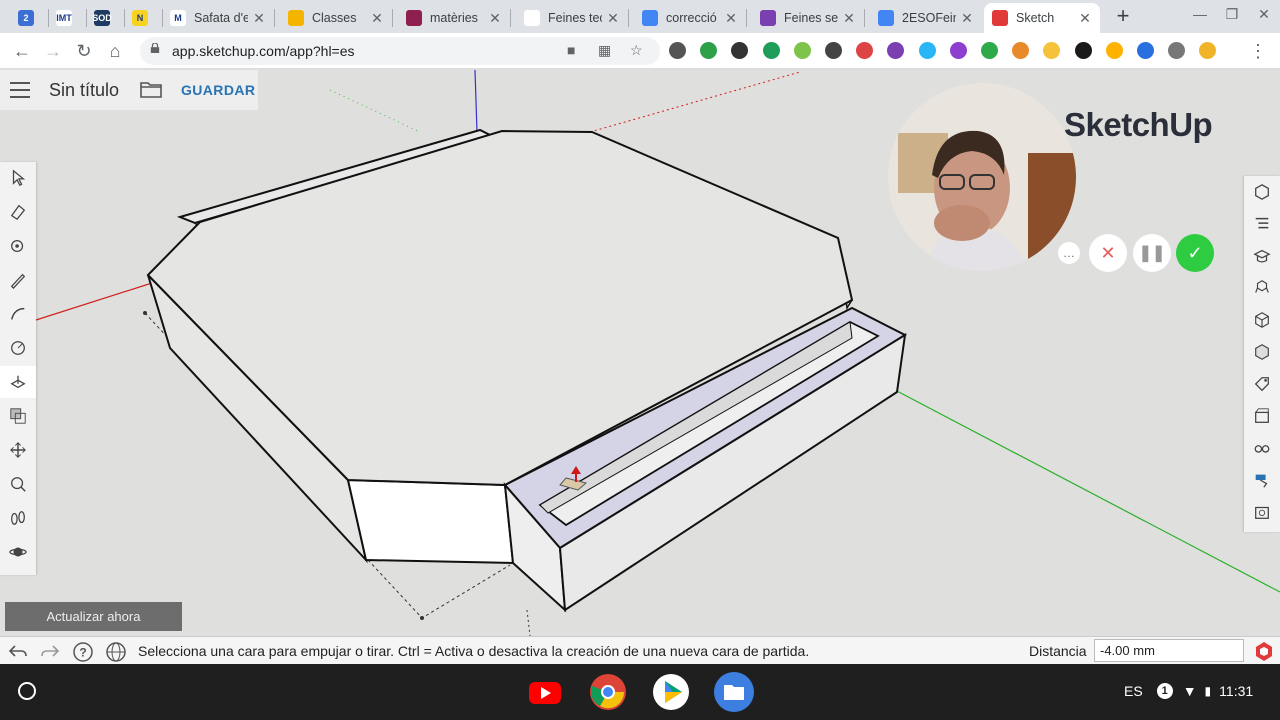 Image resolution: width=1280 pixels, height=720 pixels. What do you see at coordinates (926, 18) in the screenshot?
I see `browser-tab: 2ESOFein ✕` at bounding box center [926, 18].